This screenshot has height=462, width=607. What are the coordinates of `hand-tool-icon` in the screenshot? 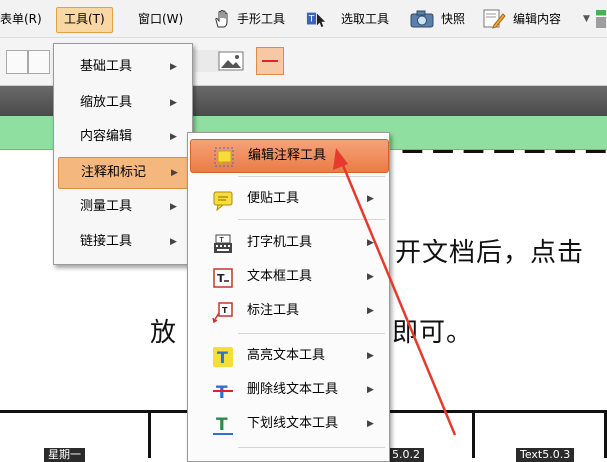 It's located at (222, 19).